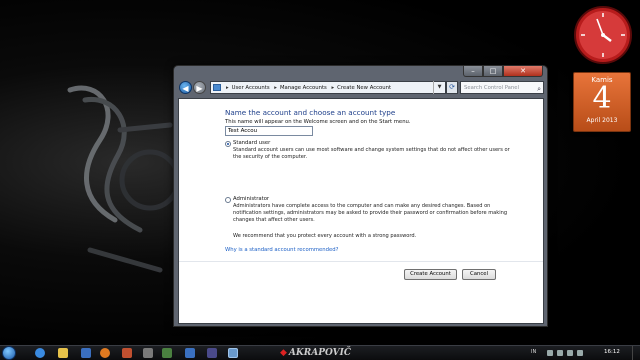 Image resolution: width=640 pixels, height=360 pixels. What do you see at coordinates (550, 353) in the screenshot?
I see `tray-flag-icon` at bounding box center [550, 353].